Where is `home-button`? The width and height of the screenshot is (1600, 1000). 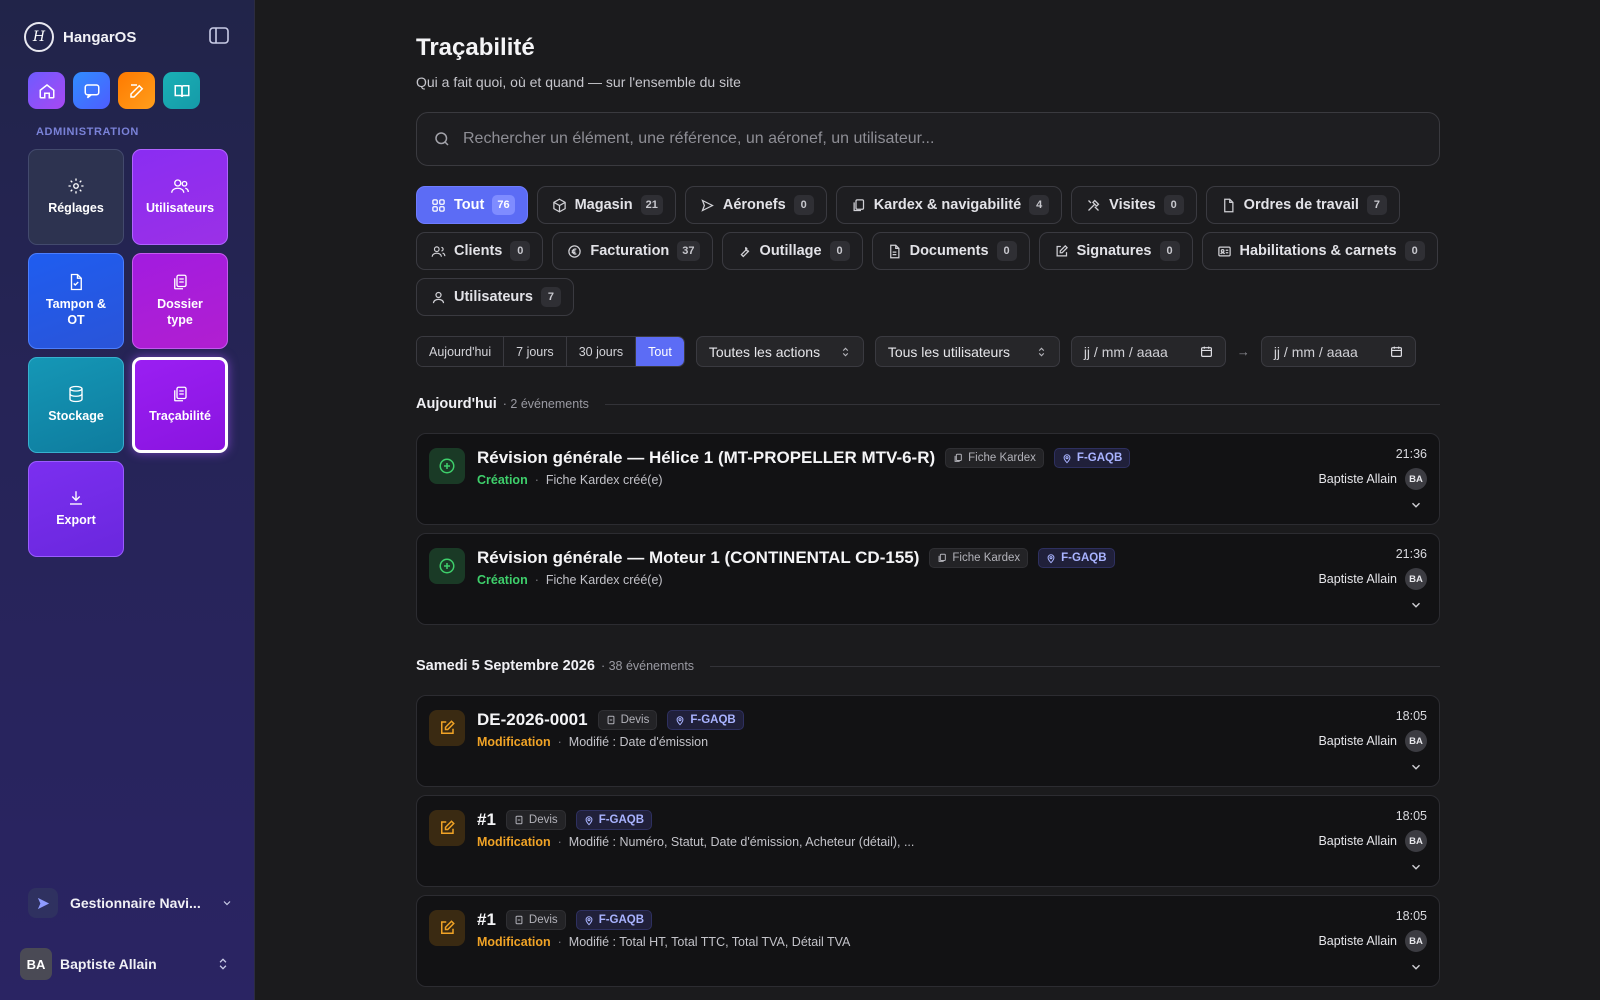 home-button is located at coordinates (46, 90).